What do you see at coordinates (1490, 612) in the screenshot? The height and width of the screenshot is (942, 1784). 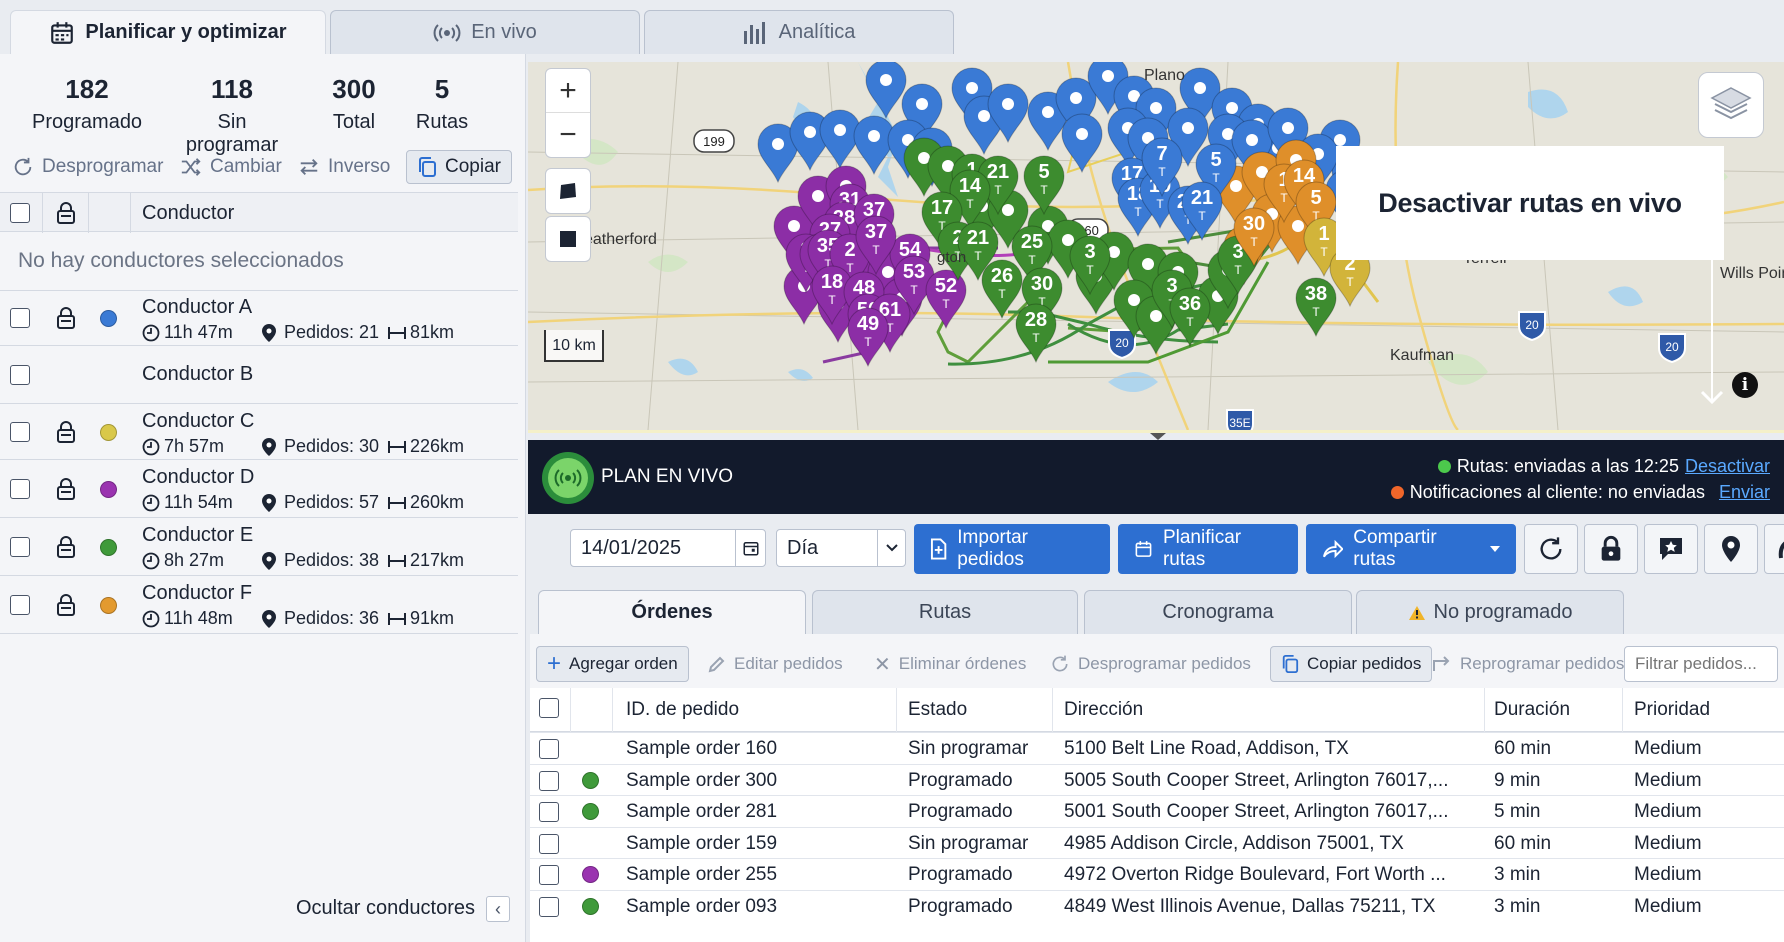 I see `tab-unscheduled: No programado` at bounding box center [1490, 612].